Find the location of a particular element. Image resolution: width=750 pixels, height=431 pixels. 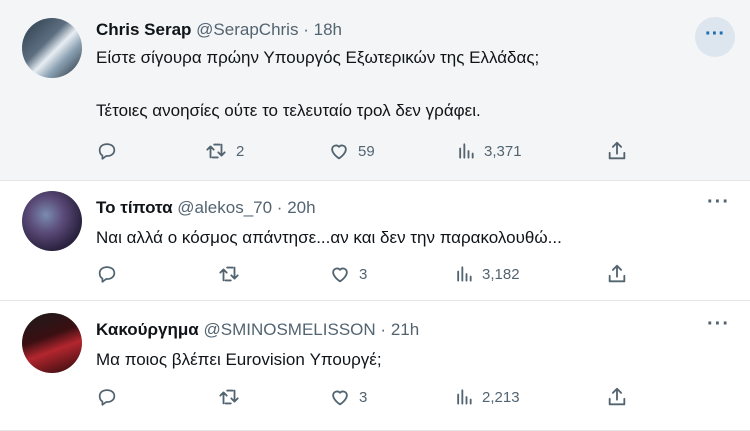

like-button: 59 is located at coordinates (351, 151).